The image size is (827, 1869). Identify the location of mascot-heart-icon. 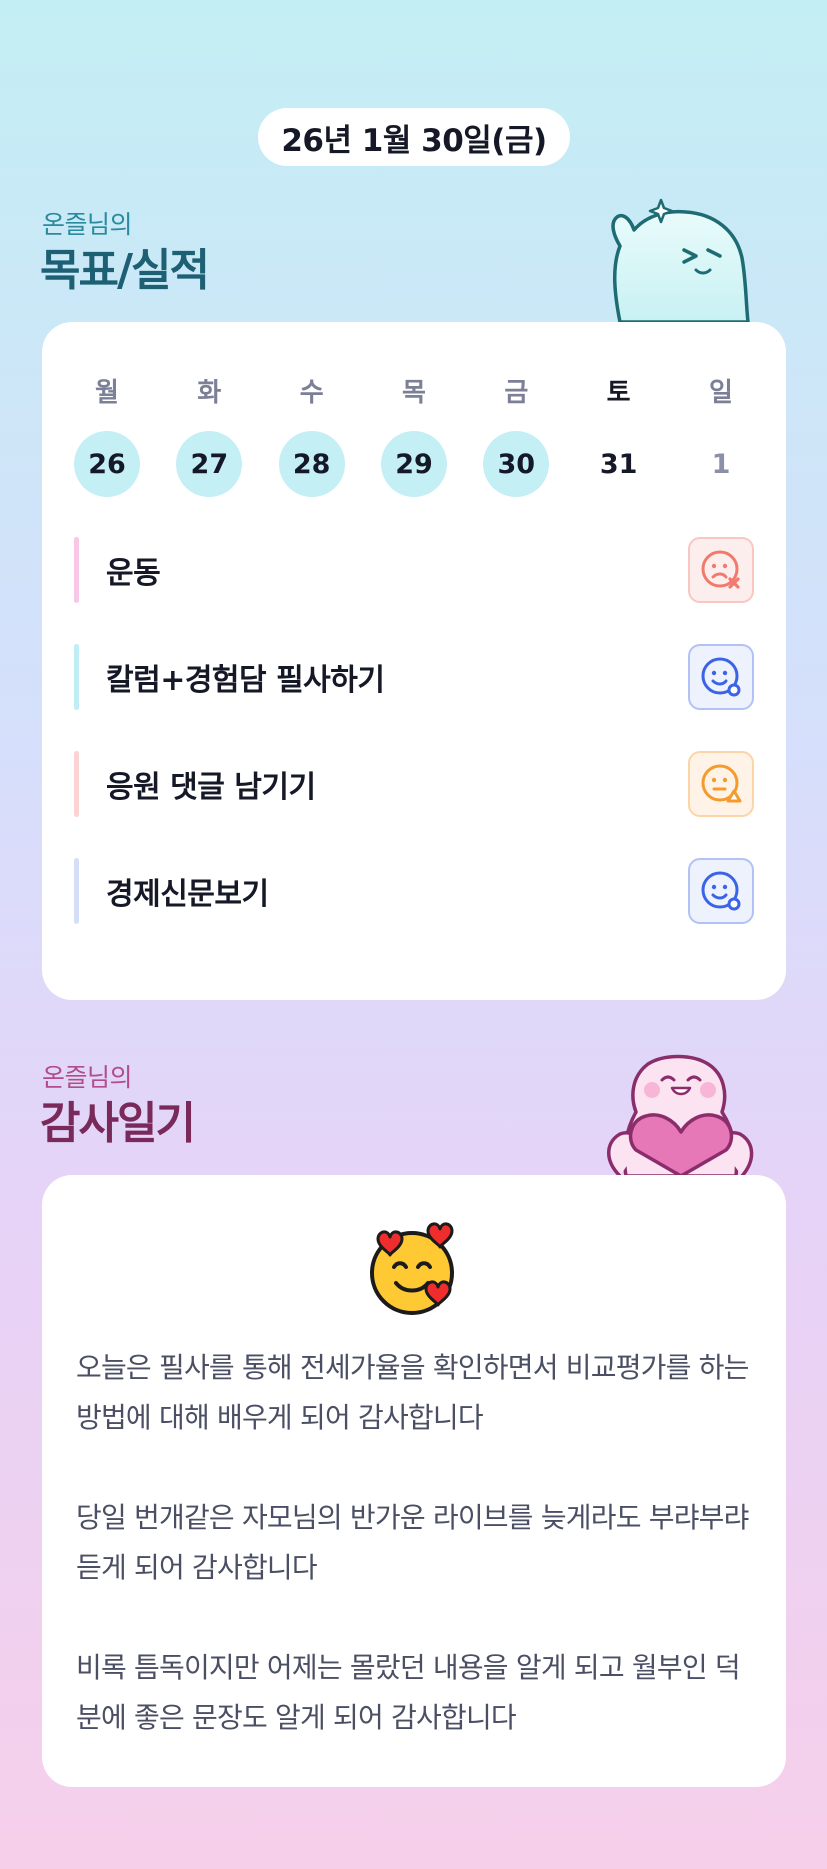
(680, 1115).